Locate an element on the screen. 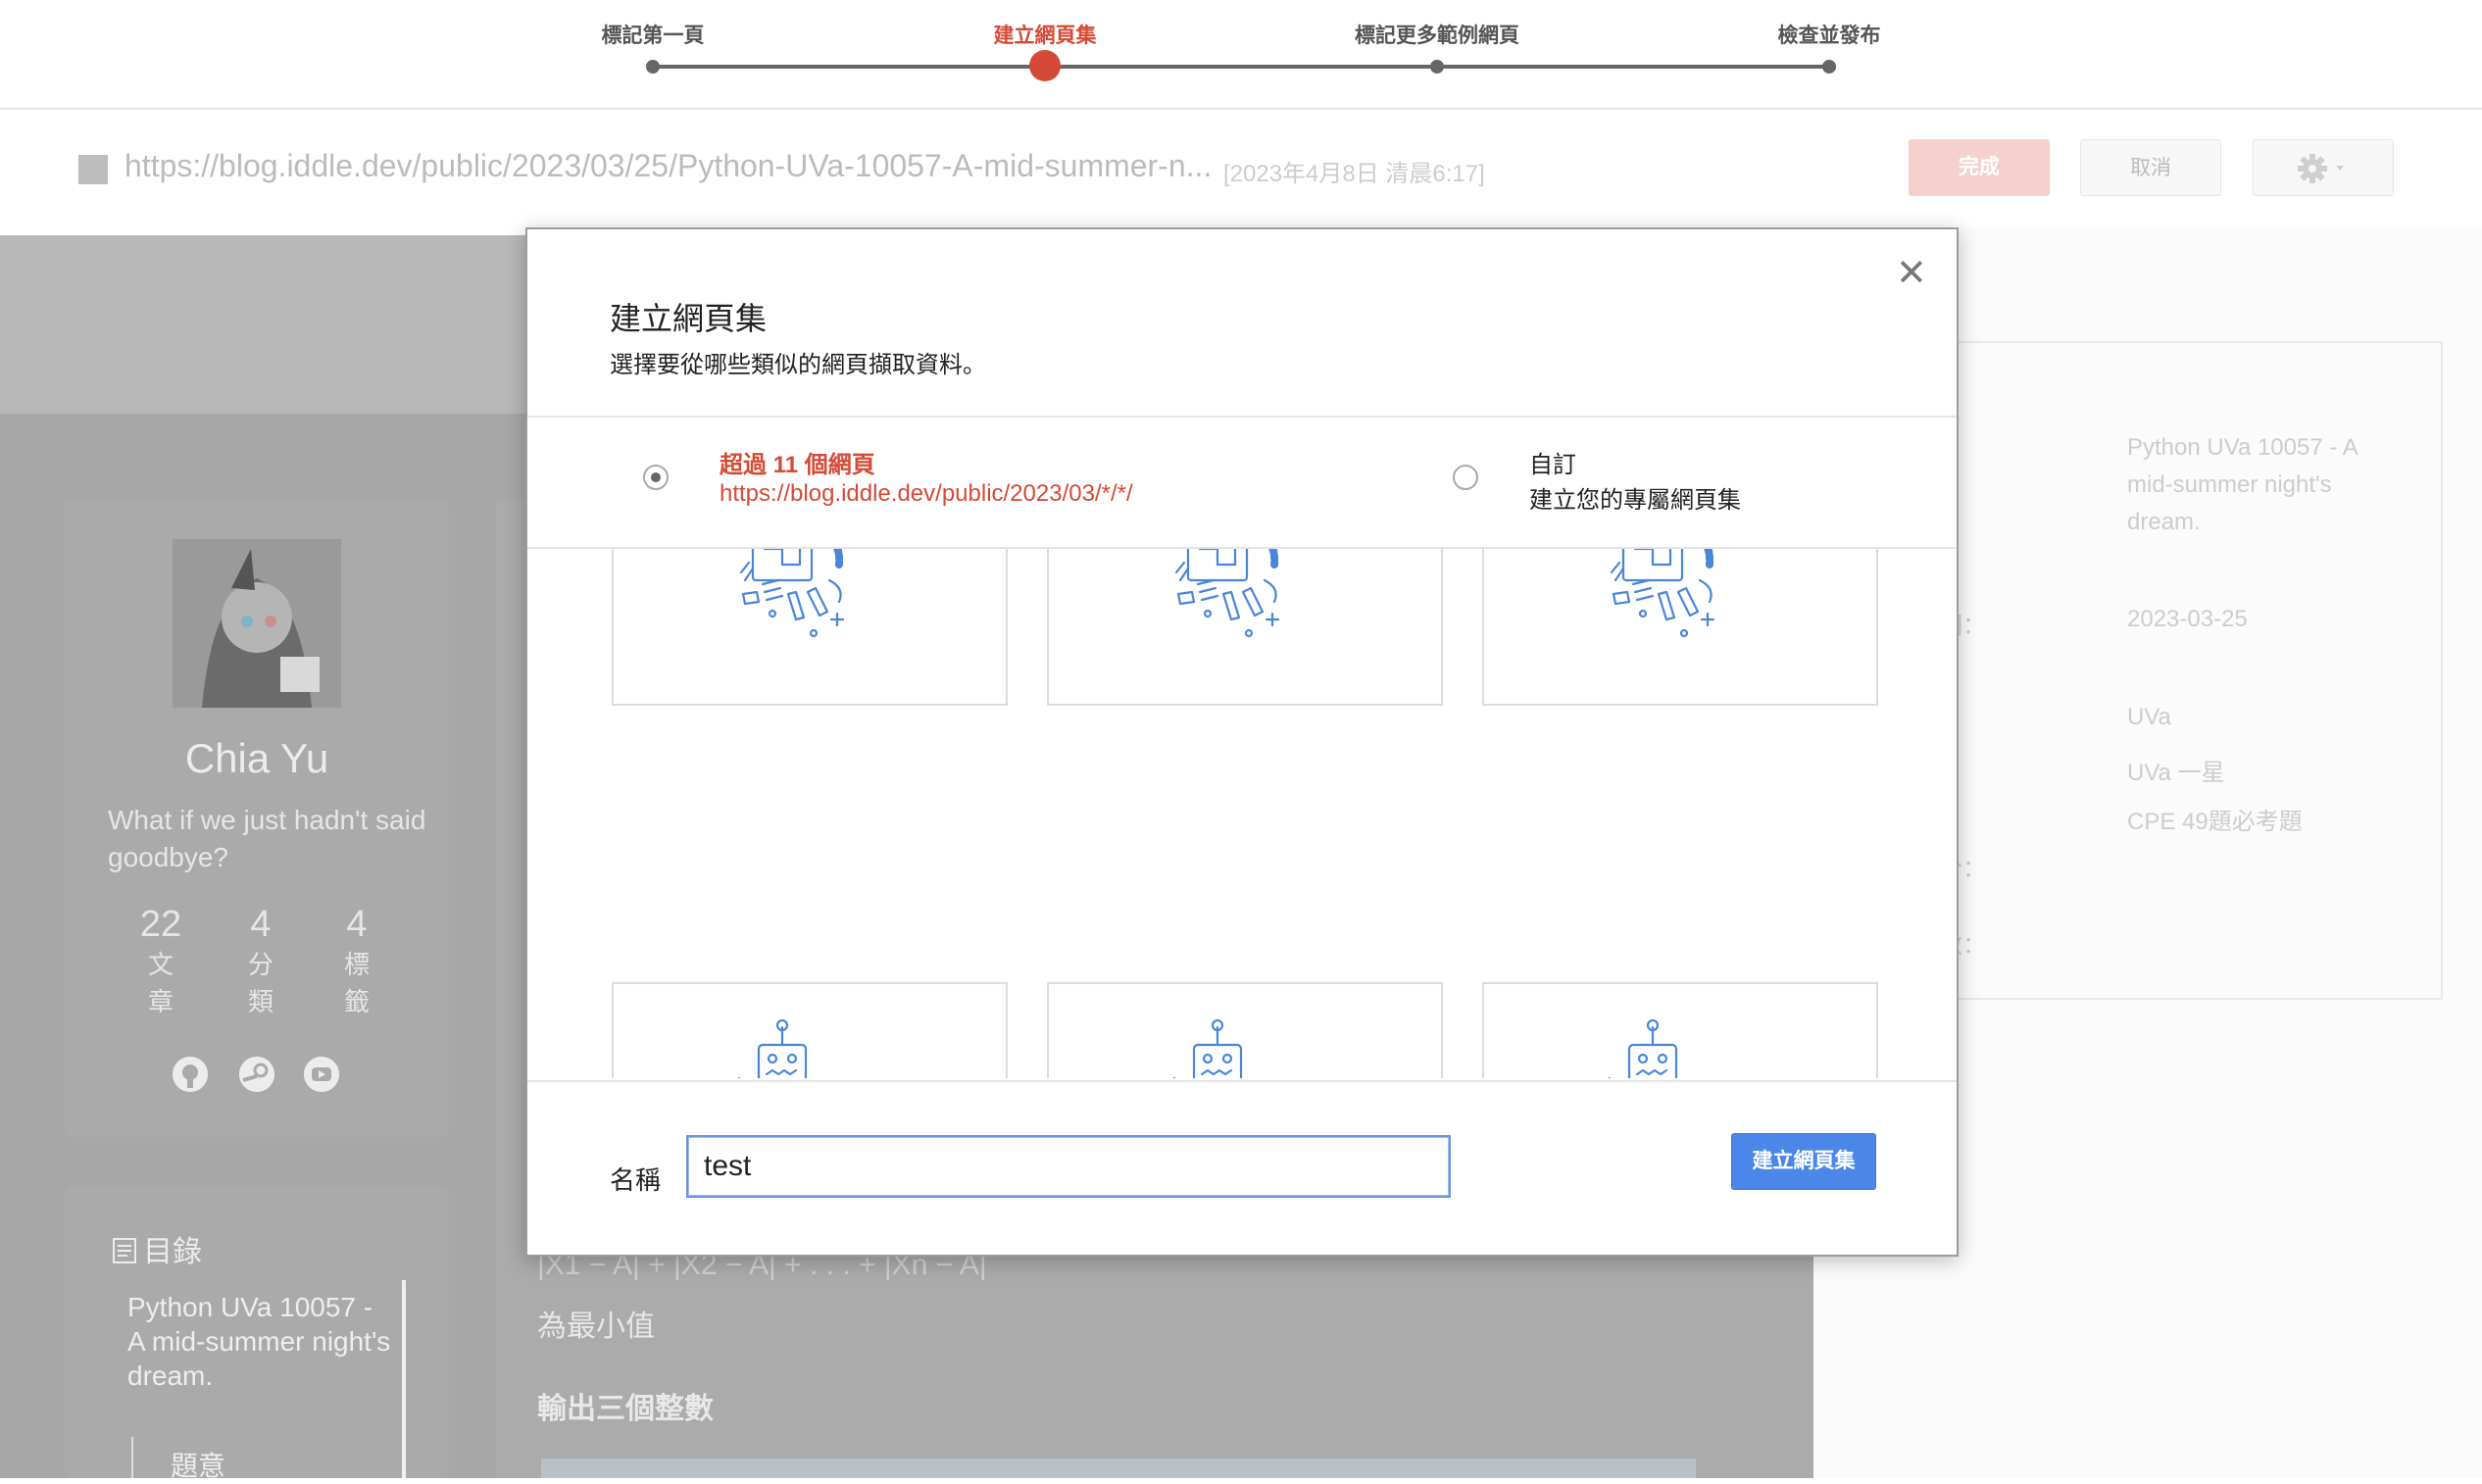 The height and width of the screenshot is (1484, 2482). profile-motto: What if we just hadn't said goodbye? is located at coordinates (267, 838).